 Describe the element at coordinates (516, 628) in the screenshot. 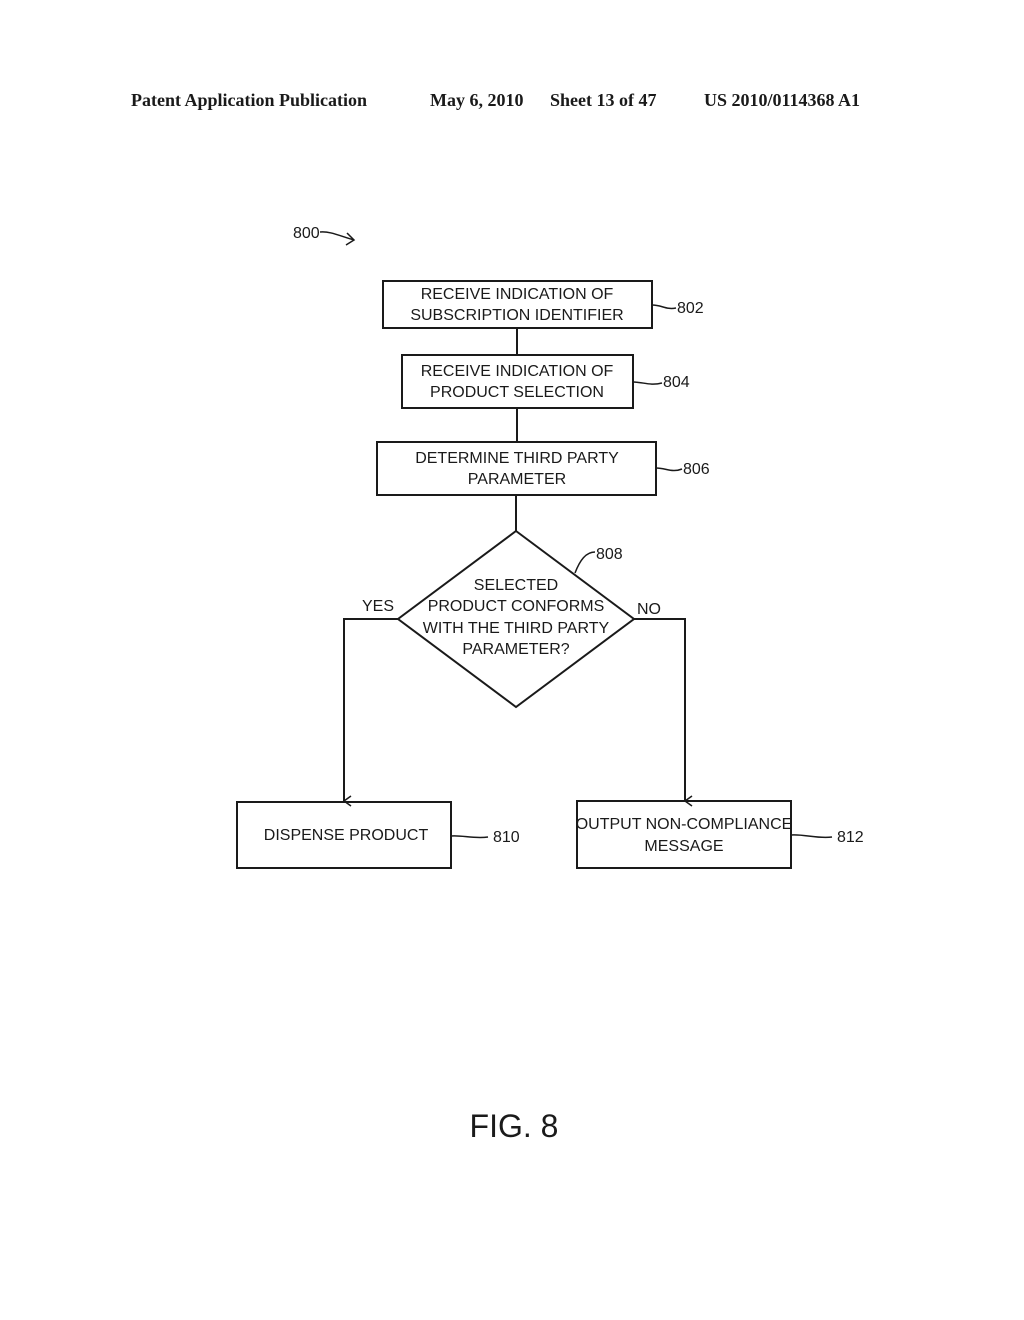

I see `decision-808-line-3: WITH THE THIRD PARTY` at that location.